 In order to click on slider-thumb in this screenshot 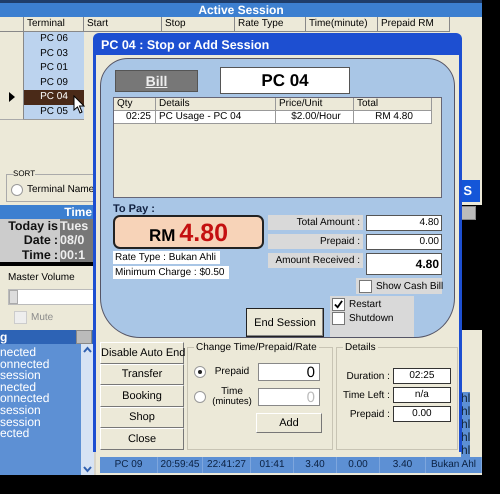, I will do `click(13, 297)`.